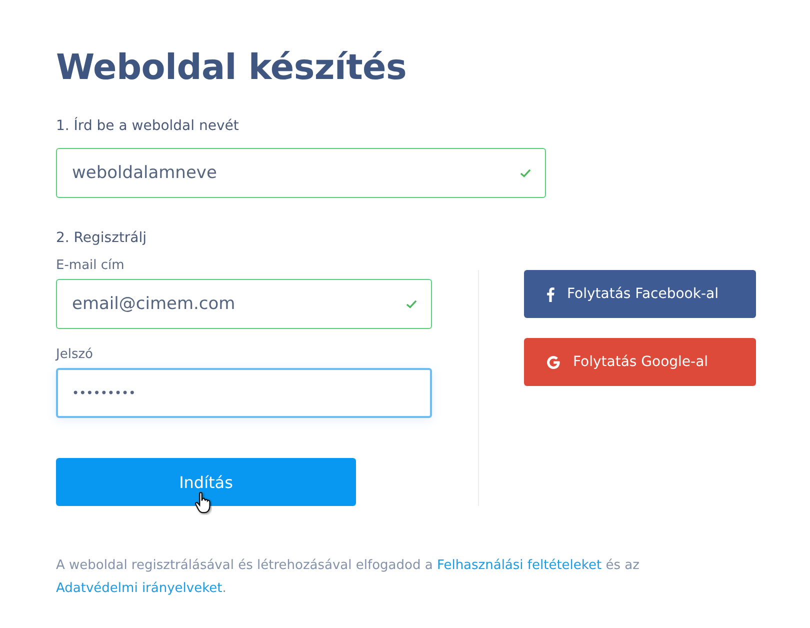  What do you see at coordinates (348, 577) in the screenshot?
I see `terms-notice: A weboldal regisztrálásával és létrehozásával elfogadod a Felhasználási feltételeket és az Adatvédelmi irányelveket.` at bounding box center [348, 577].